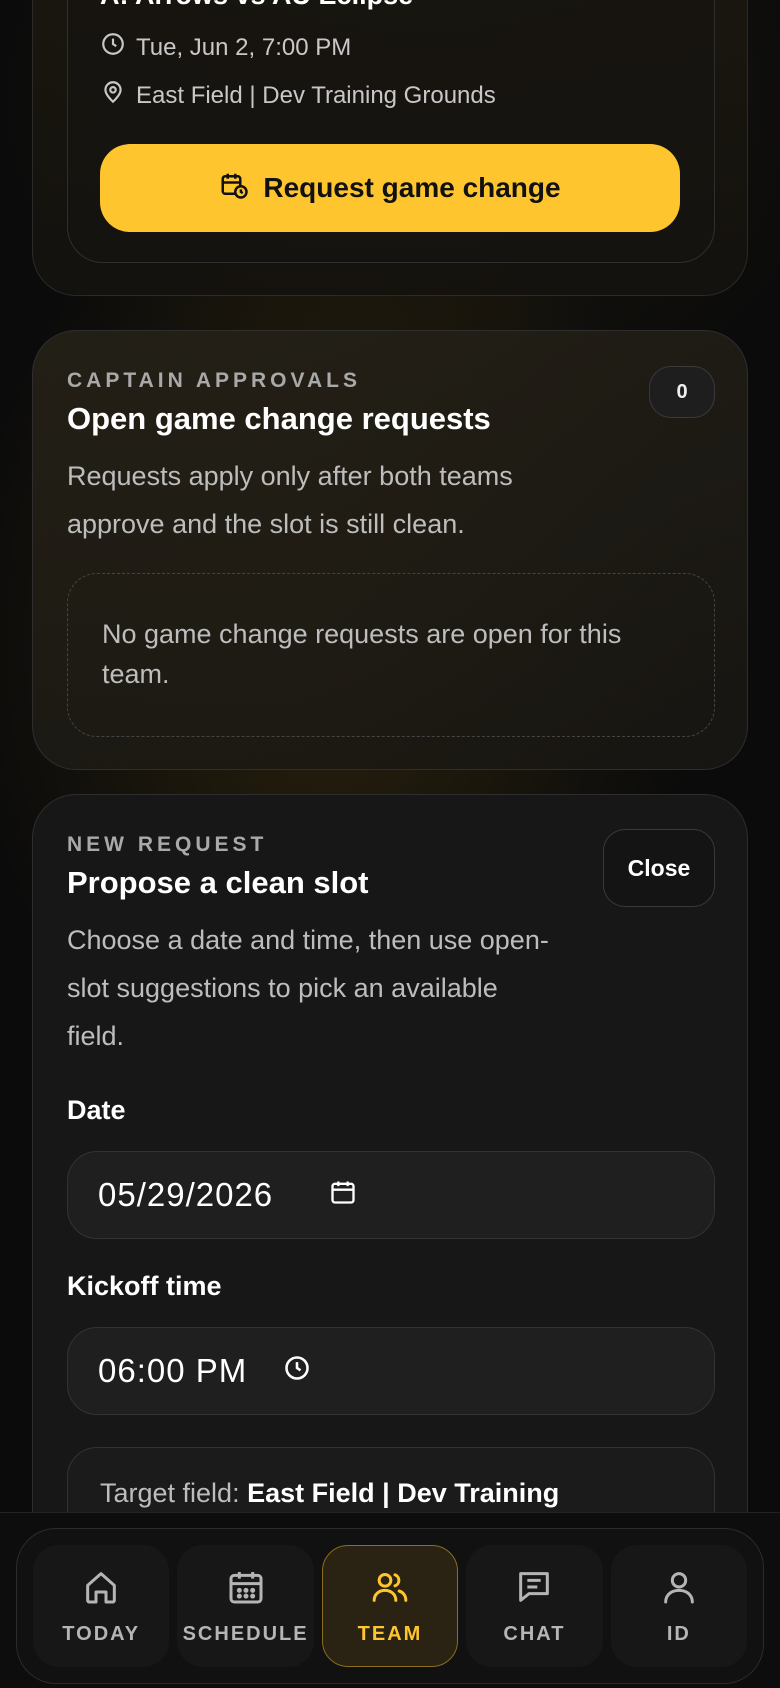  Describe the element at coordinates (282, 988) in the screenshot. I see `new-request-description-line: slot suggestions to pick an available` at that location.